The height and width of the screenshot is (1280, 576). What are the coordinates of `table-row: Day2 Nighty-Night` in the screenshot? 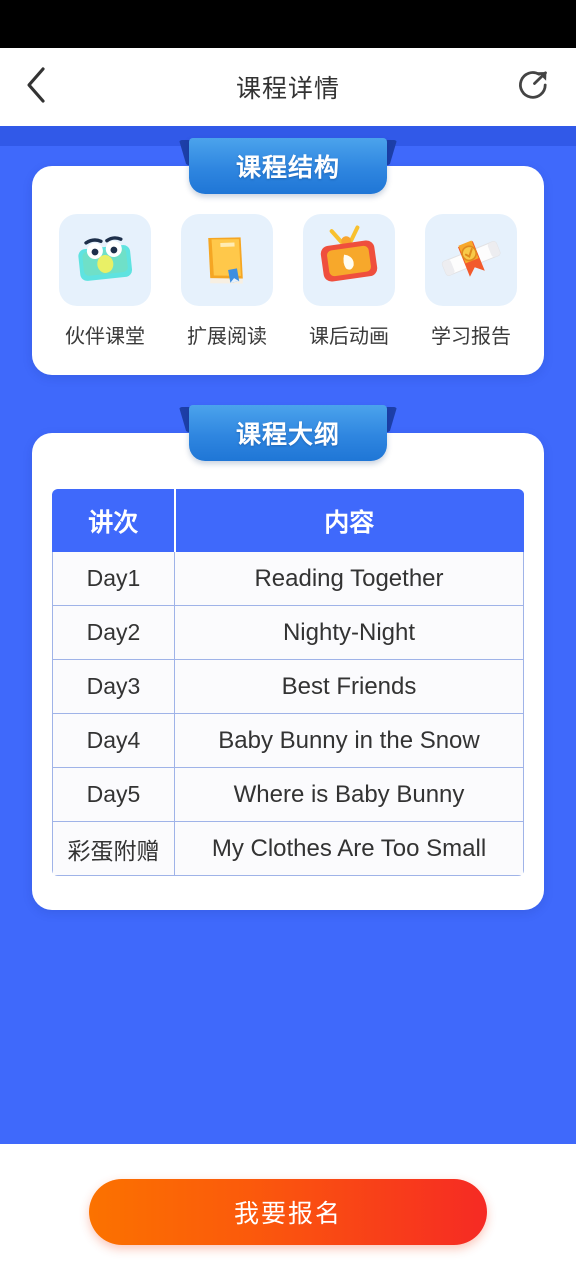 It's located at (288, 632).